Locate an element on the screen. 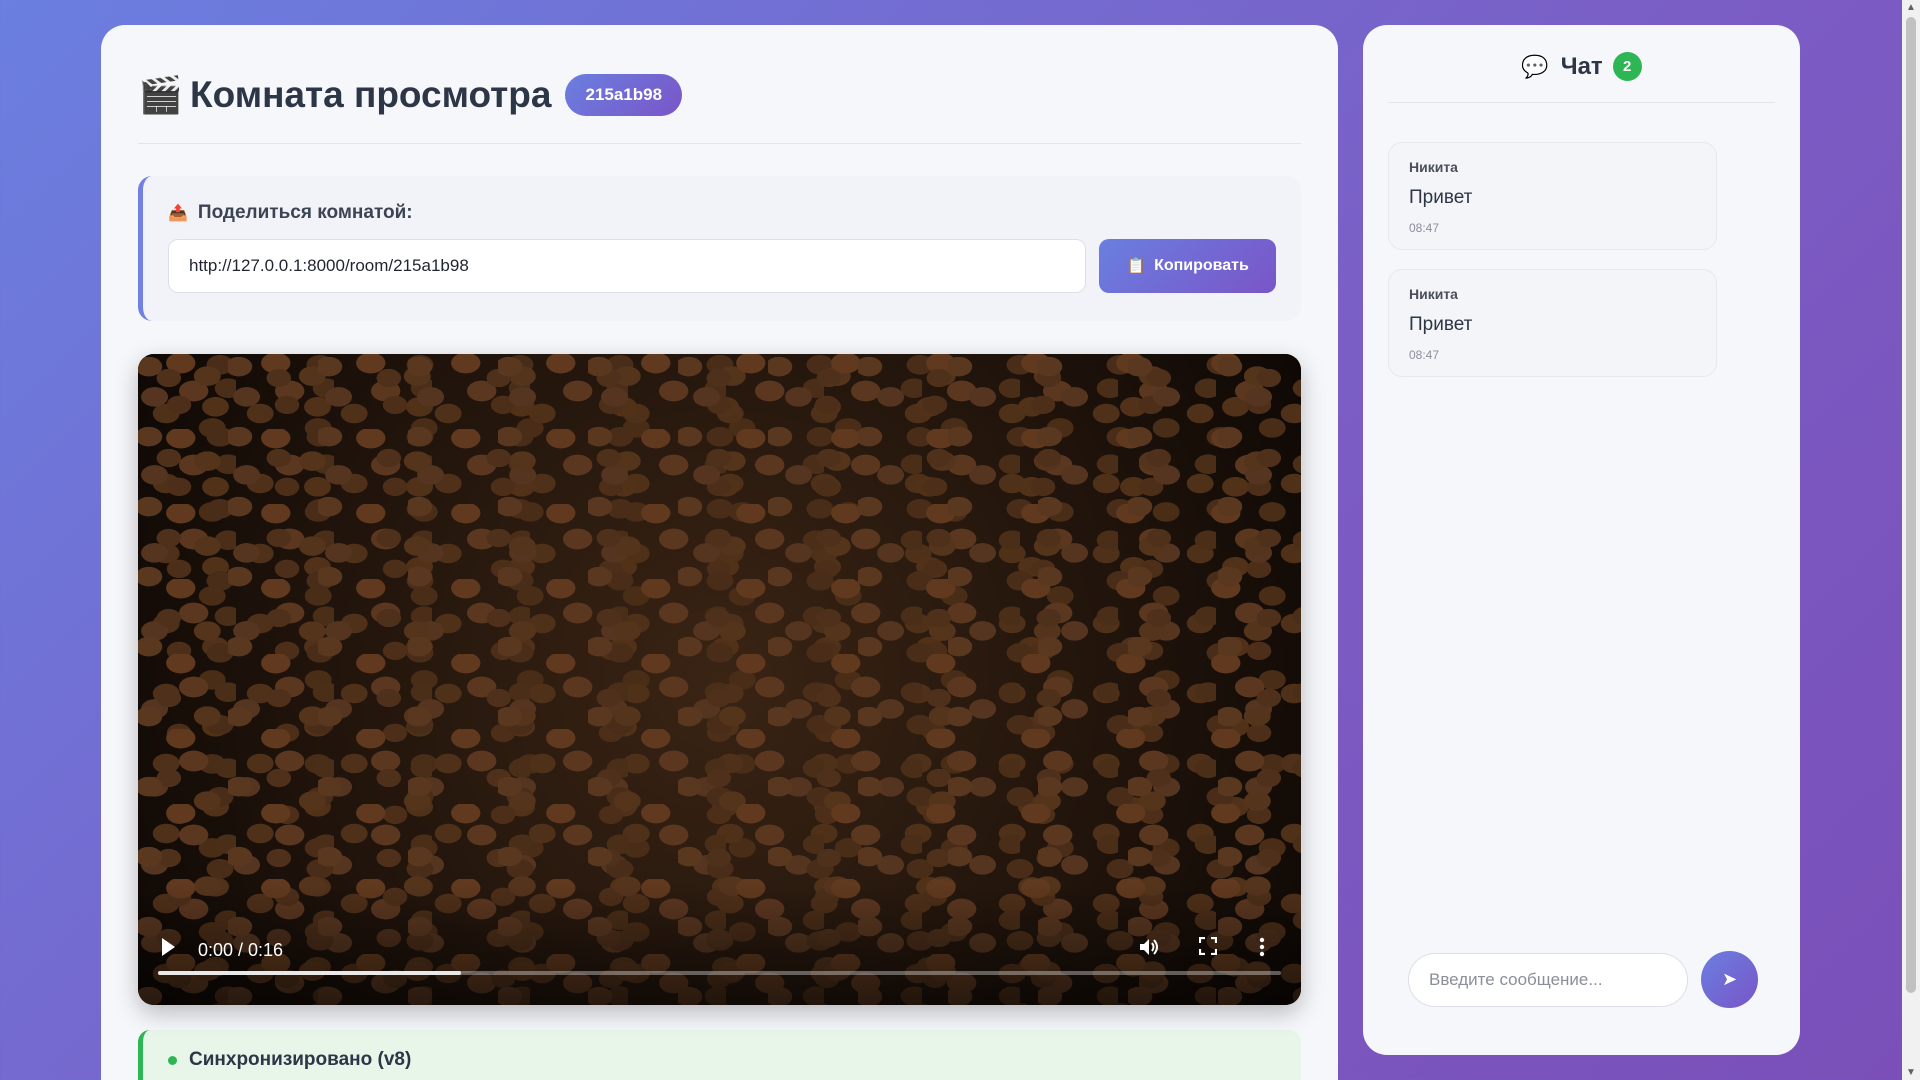  share-url-input is located at coordinates (627, 266).